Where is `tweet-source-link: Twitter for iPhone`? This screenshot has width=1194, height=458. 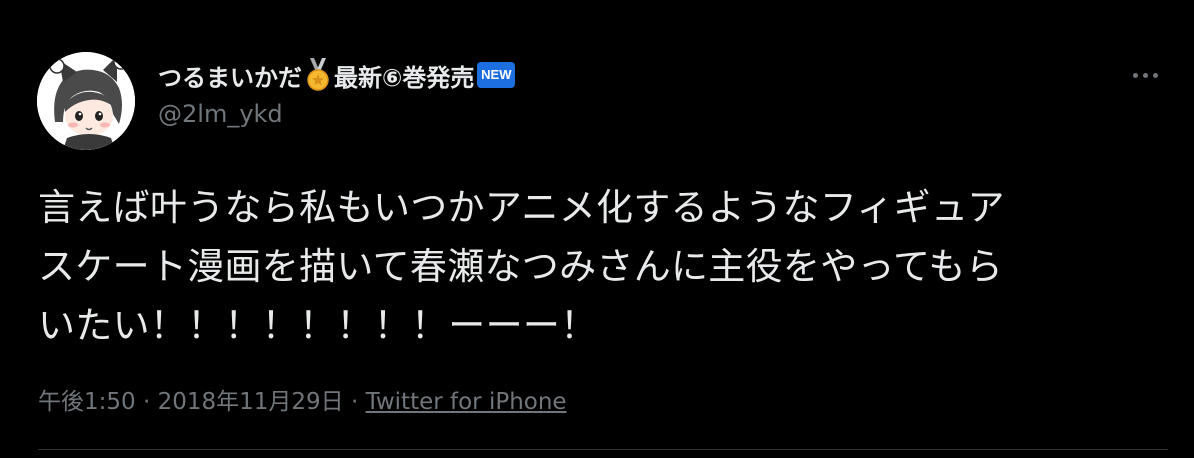
tweet-source-link: Twitter for iPhone is located at coordinates (466, 402).